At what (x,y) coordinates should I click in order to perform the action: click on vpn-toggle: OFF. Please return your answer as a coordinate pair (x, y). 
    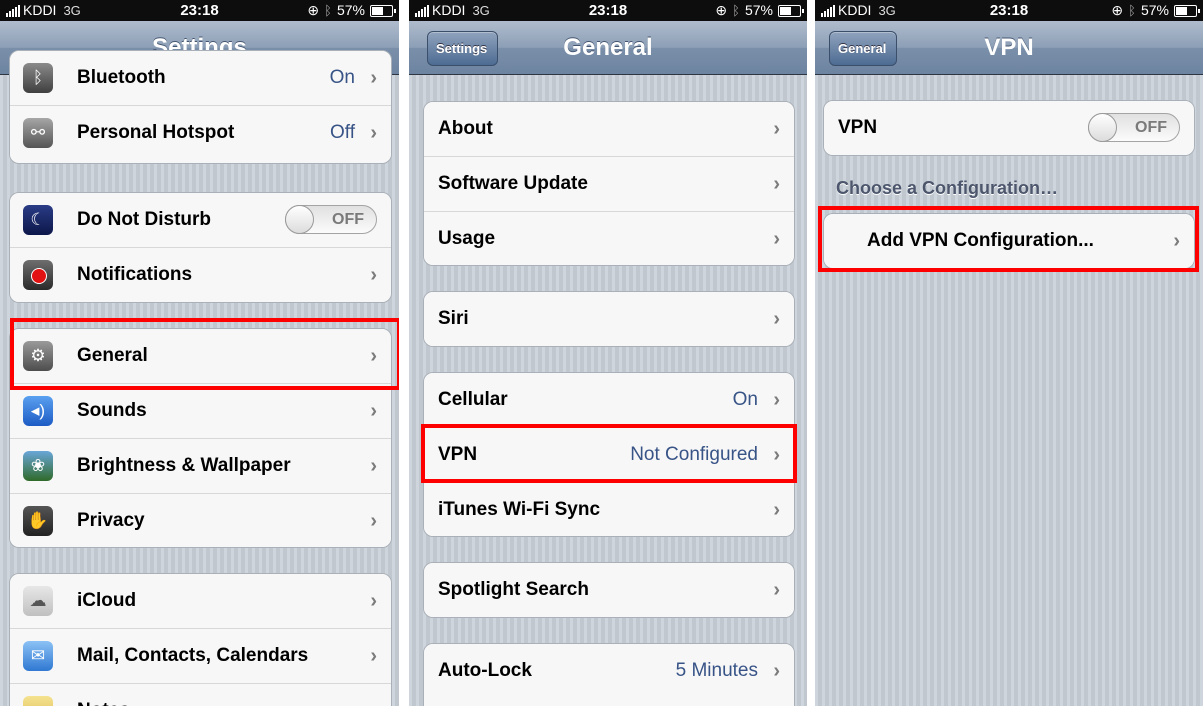
    Looking at the image, I should click on (1134, 127).